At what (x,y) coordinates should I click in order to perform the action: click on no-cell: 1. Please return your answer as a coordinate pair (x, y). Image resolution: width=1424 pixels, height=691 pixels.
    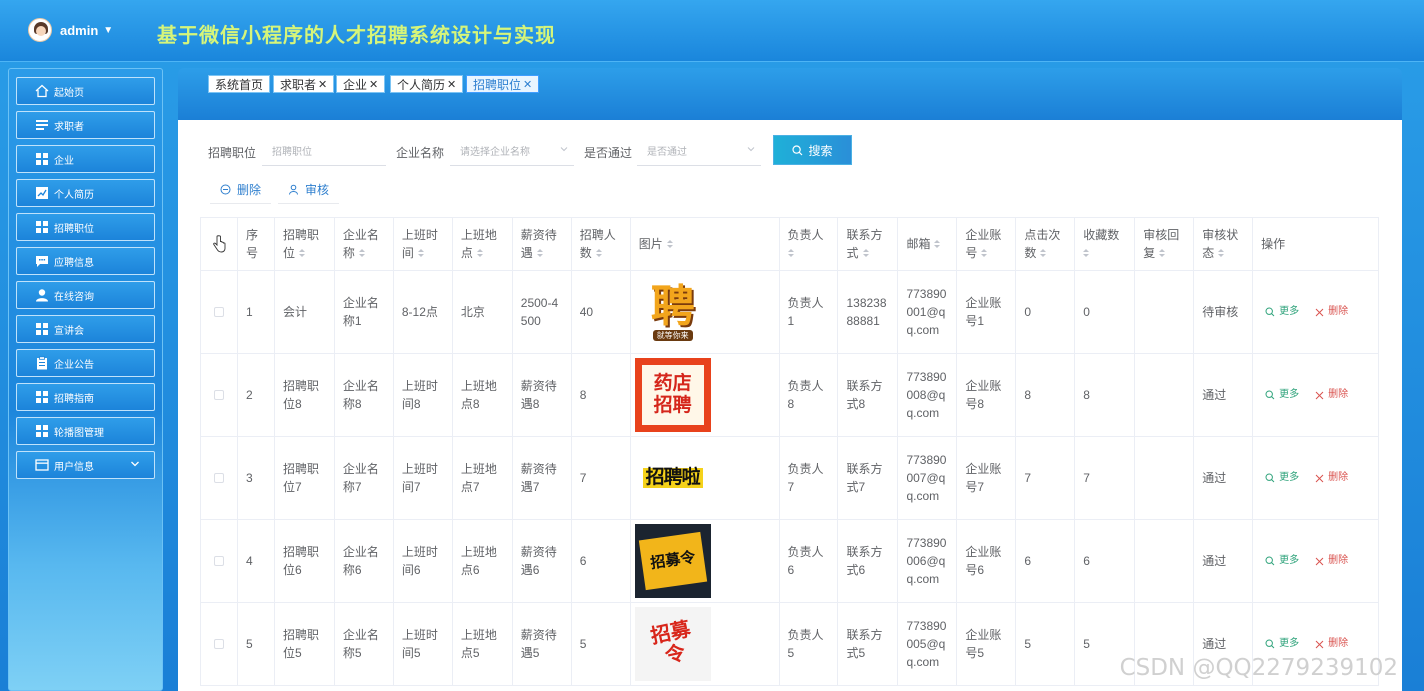
    Looking at the image, I should click on (256, 312).